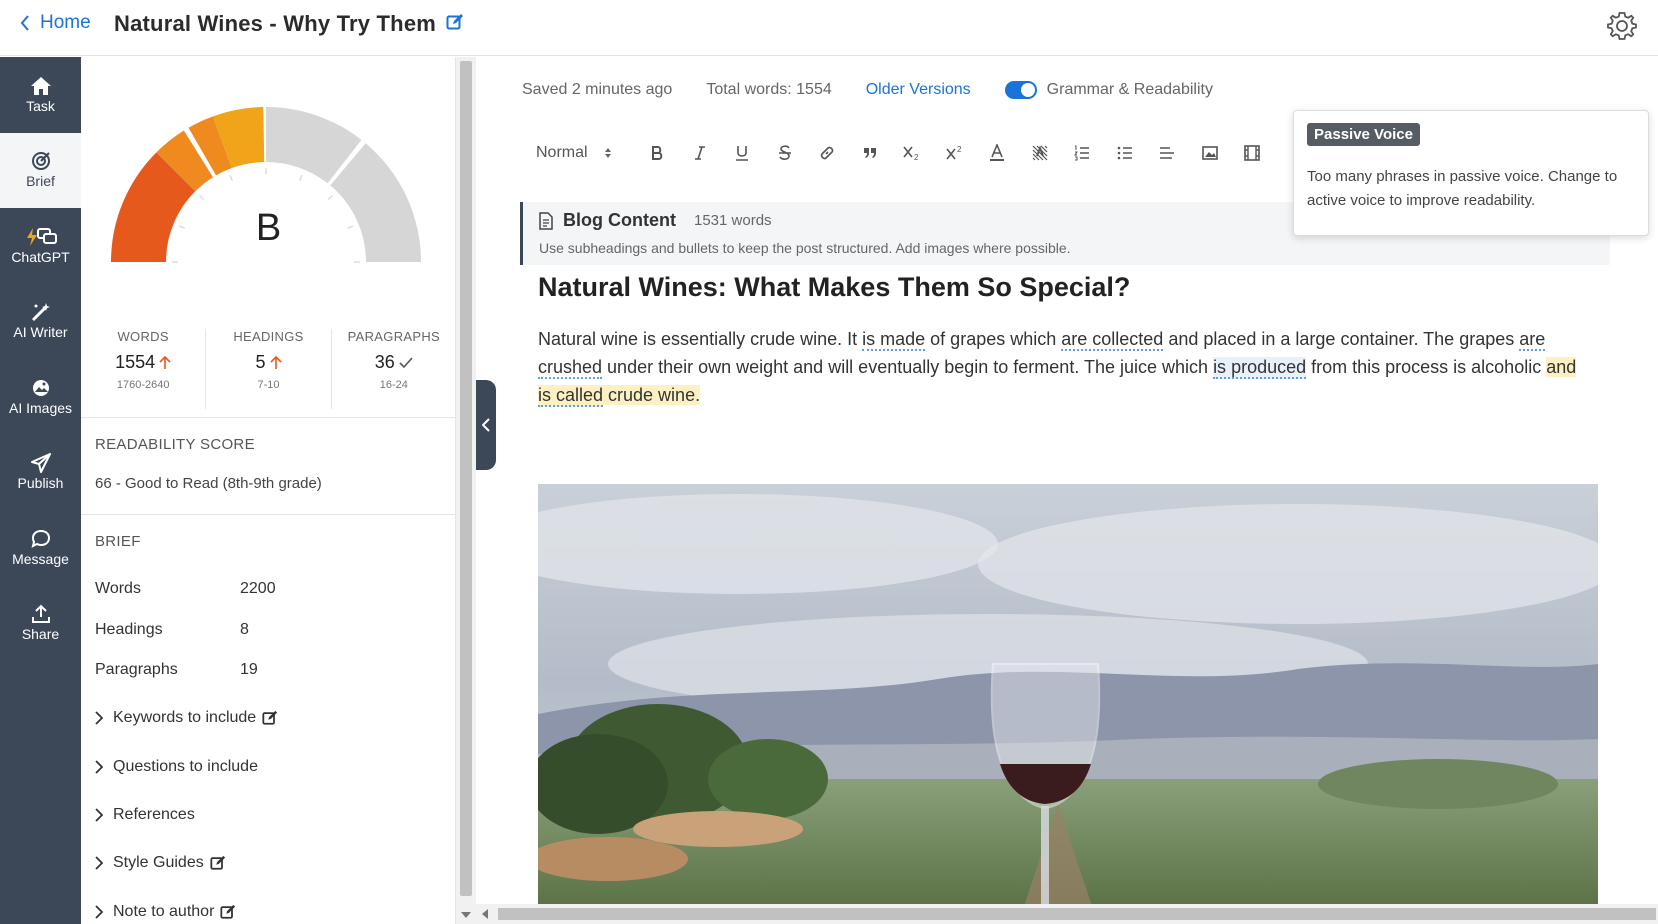 The image size is (1658, 924). I want to click on quote-icon, so click(870, 153).